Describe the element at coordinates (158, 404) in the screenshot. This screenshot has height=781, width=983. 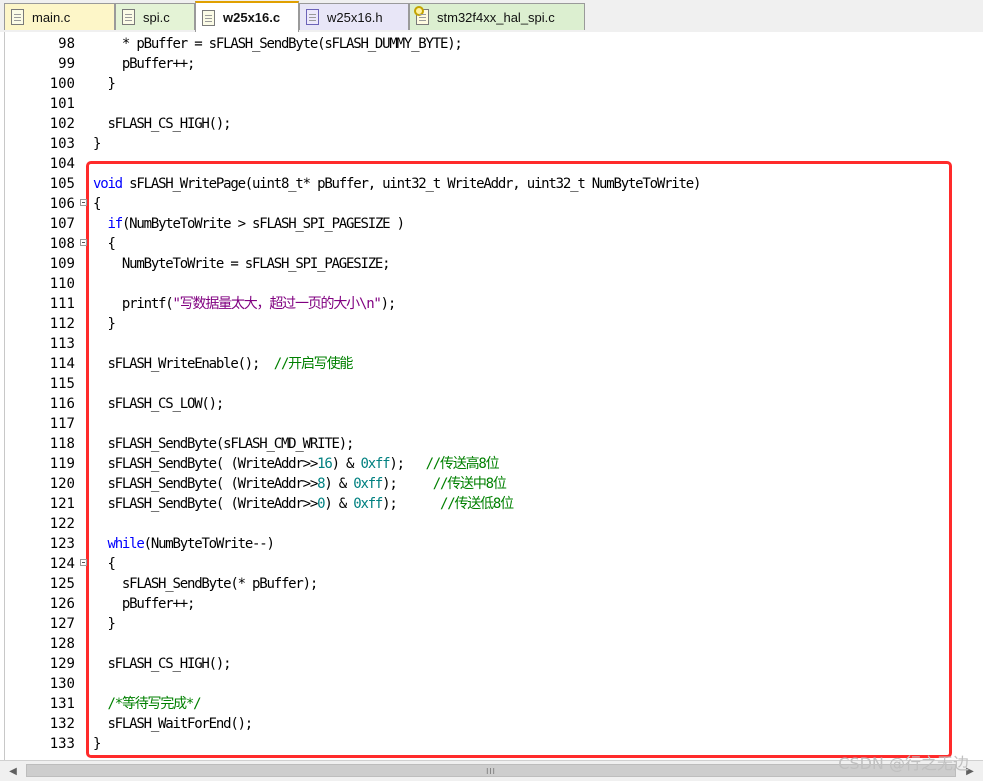
I see `code-text: sFLASH_CS_LOW();` at that location.